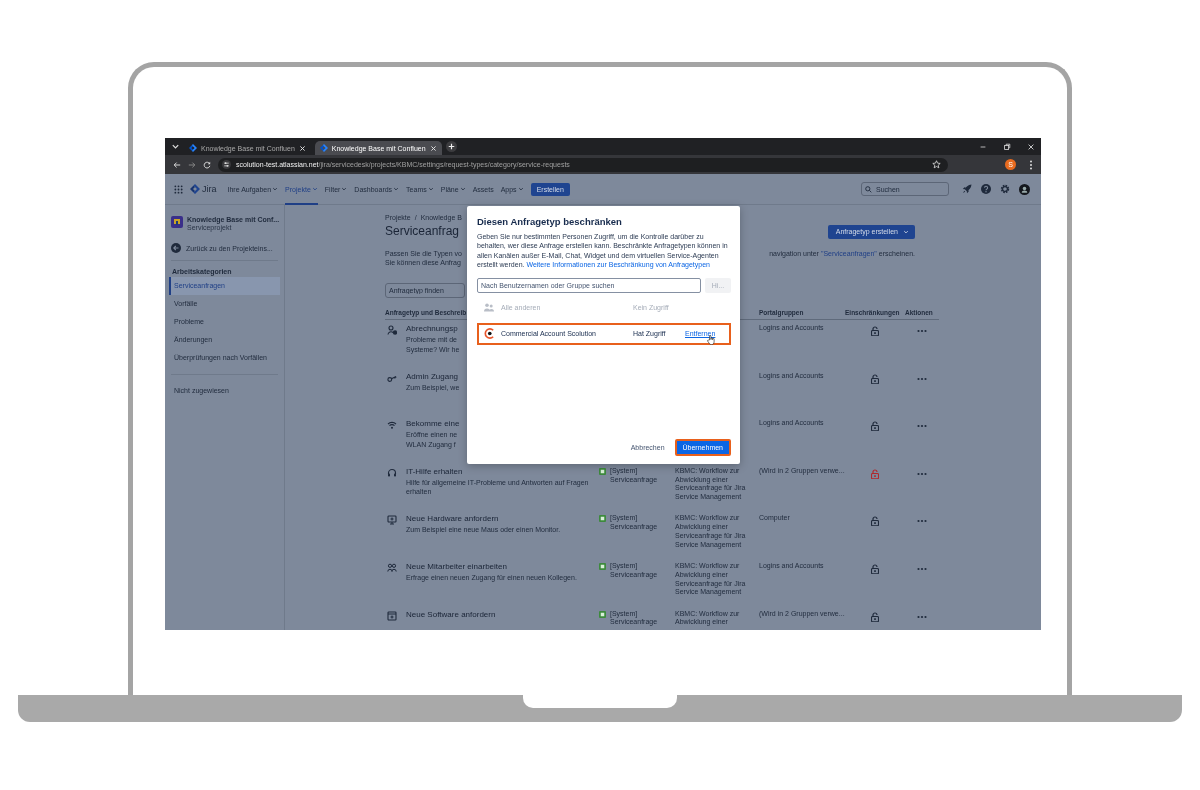 This screenshot has width=1200, height=790. What do you see at coordinates (451, 614) in the screenshot?
I see `request-type-name: Neue Software anfordern` at bounding box center [451, 614].